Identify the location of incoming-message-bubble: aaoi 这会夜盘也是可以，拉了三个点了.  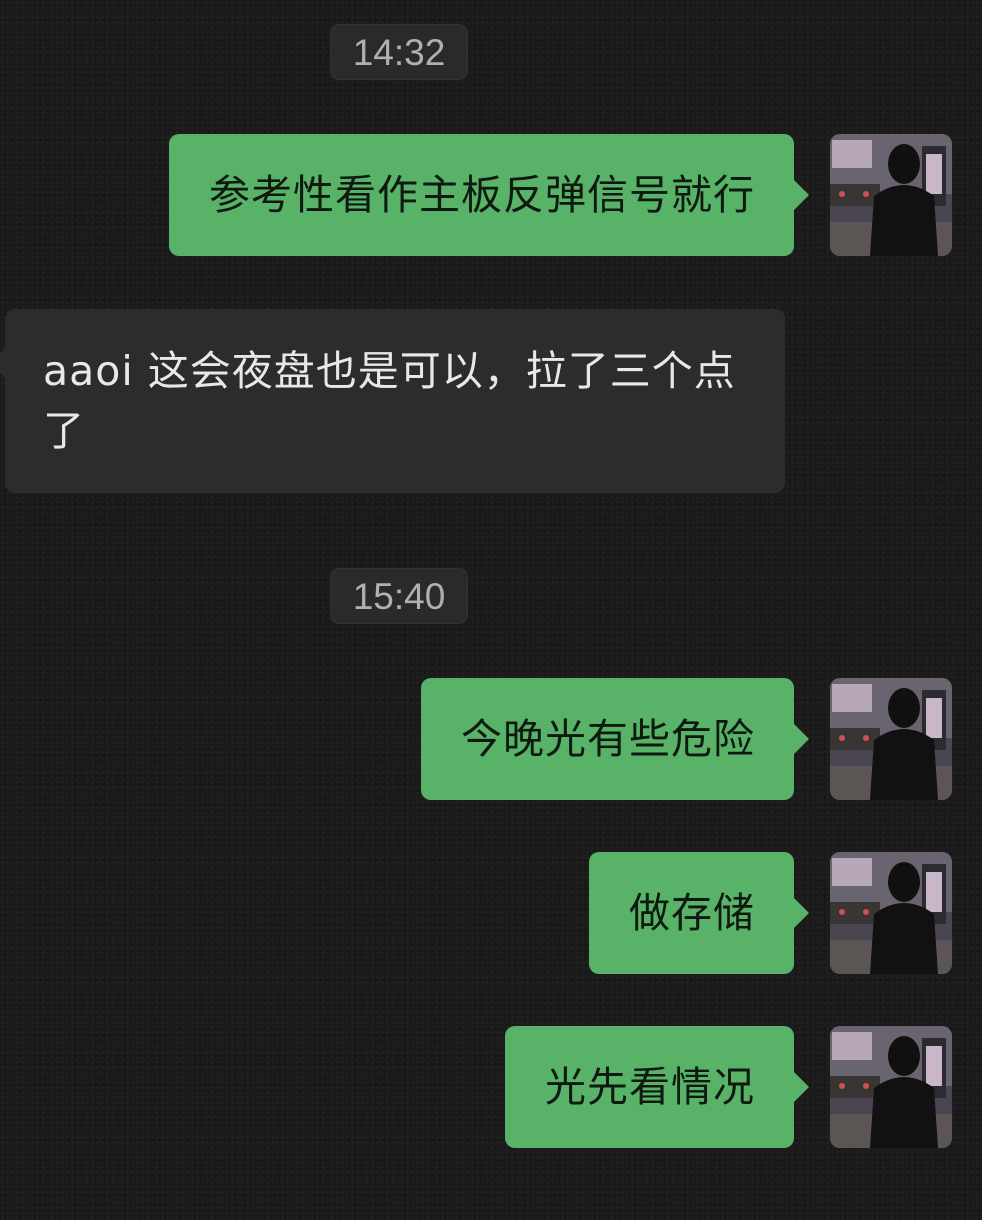
(392, 401).